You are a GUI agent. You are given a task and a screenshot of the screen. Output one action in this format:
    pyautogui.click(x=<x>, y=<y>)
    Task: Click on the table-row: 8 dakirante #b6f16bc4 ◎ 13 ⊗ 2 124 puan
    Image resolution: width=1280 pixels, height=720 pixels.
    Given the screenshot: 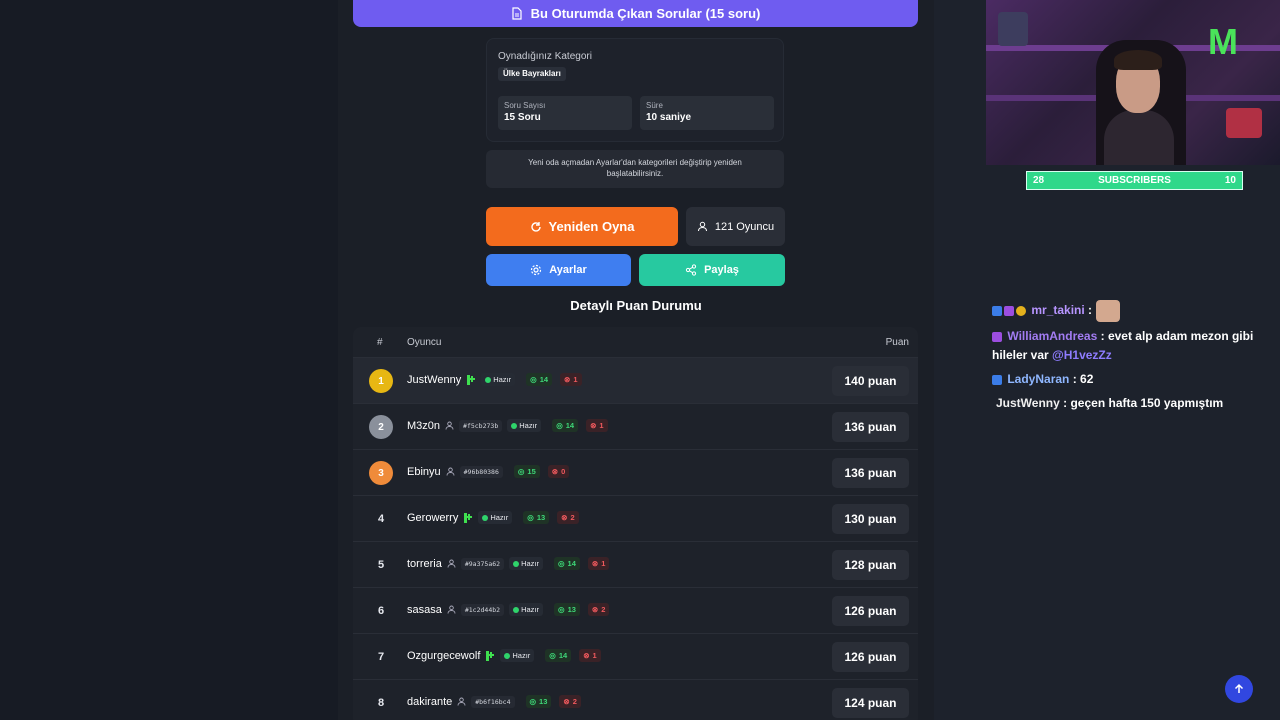 What is the action you would take?
    pyautogui.click(x=635, y=699)
    